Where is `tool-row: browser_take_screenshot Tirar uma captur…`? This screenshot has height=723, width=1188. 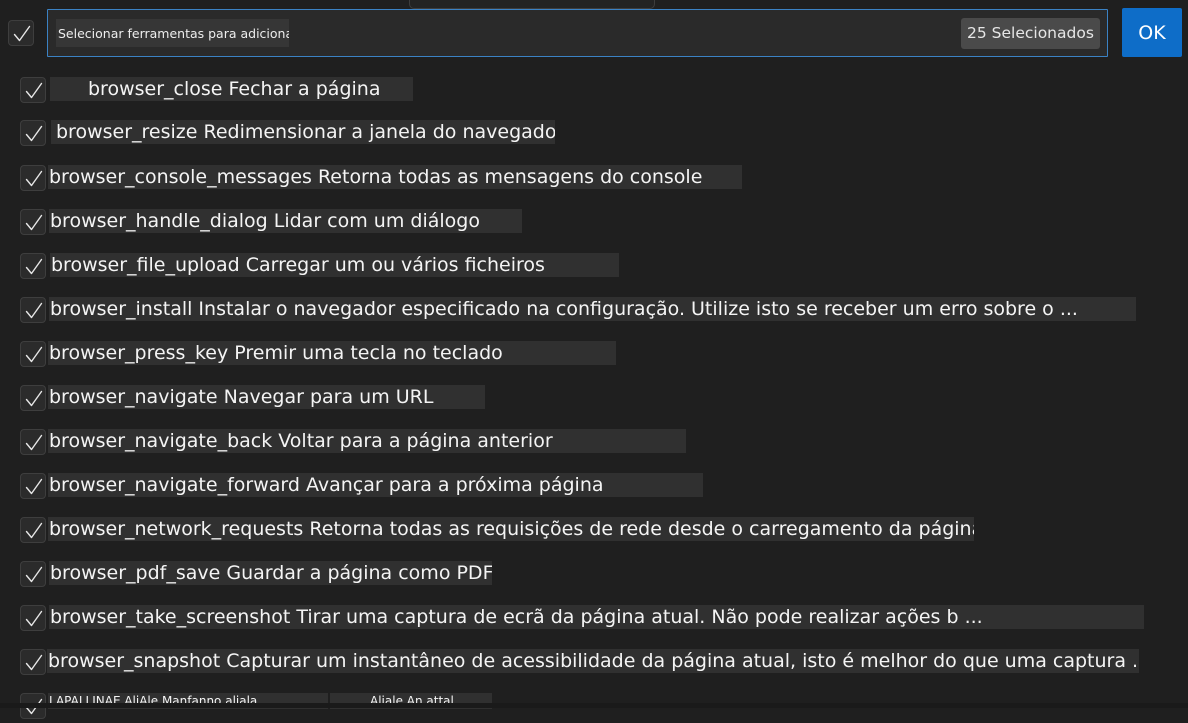 tool-row: browser_take_screenshot Tirar uma captur… is located at coordinates (594, 620).